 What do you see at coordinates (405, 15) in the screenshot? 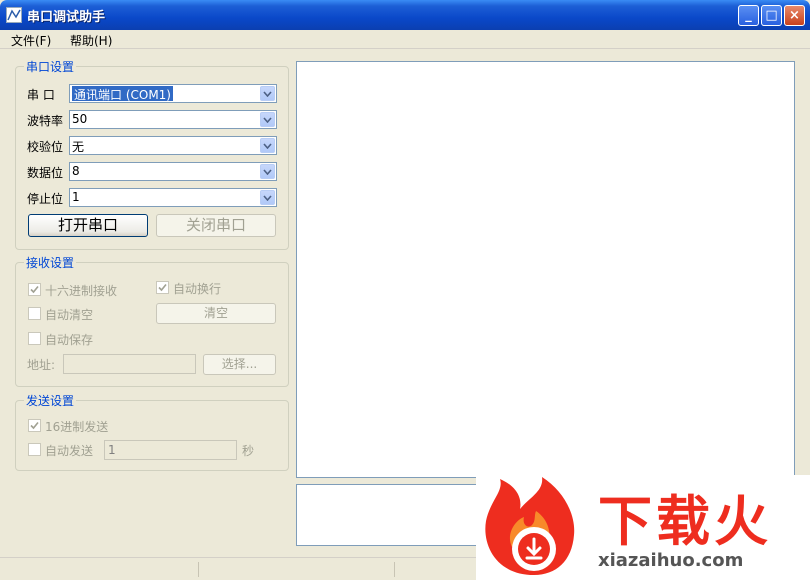
I see `title-bar: 串口调试助手 _ □ ×` at bounding box center [405, 15].